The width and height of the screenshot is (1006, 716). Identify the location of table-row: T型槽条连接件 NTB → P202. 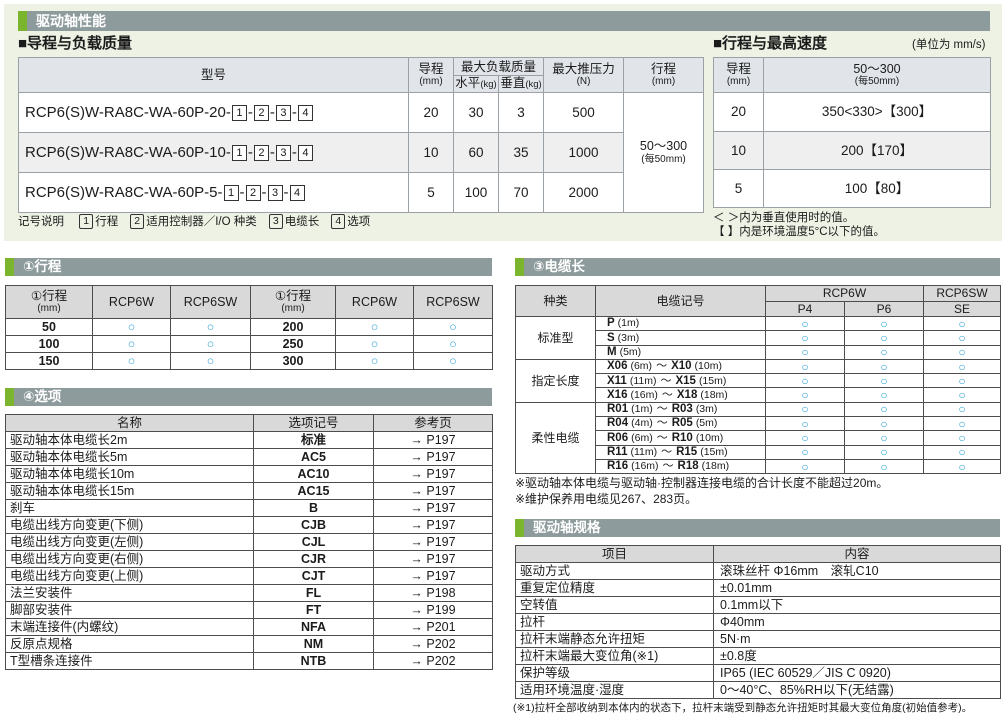
(249, 661).